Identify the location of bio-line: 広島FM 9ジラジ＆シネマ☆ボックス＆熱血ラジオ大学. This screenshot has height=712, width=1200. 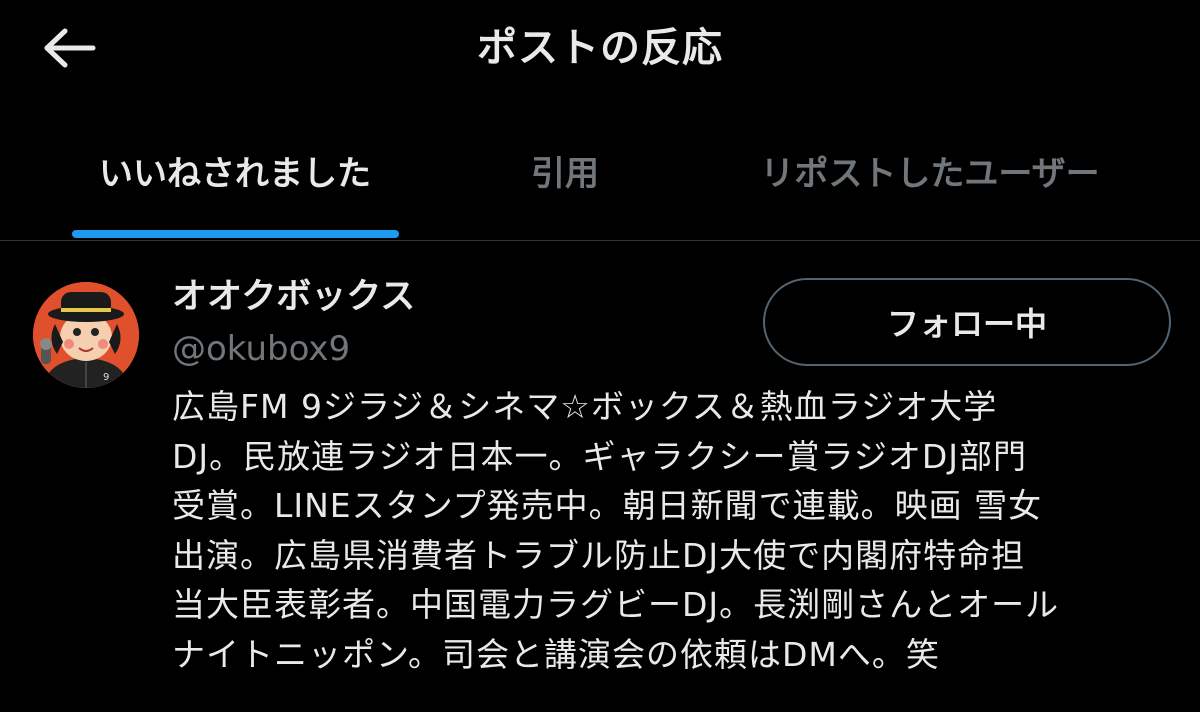
(585, 406).